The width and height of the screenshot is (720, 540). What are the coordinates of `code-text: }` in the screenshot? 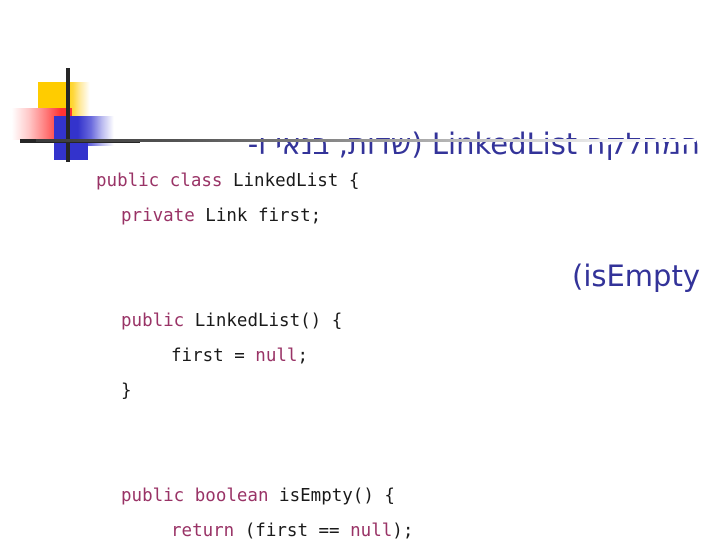 It's located at (126, 391).